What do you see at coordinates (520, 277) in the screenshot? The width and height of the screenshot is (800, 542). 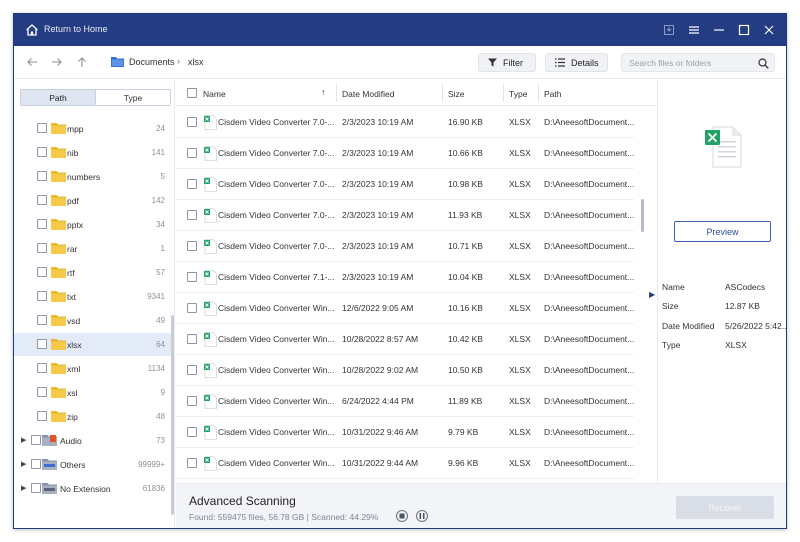 I see `cell-type: XLSX` at bounding box center [520, 277].